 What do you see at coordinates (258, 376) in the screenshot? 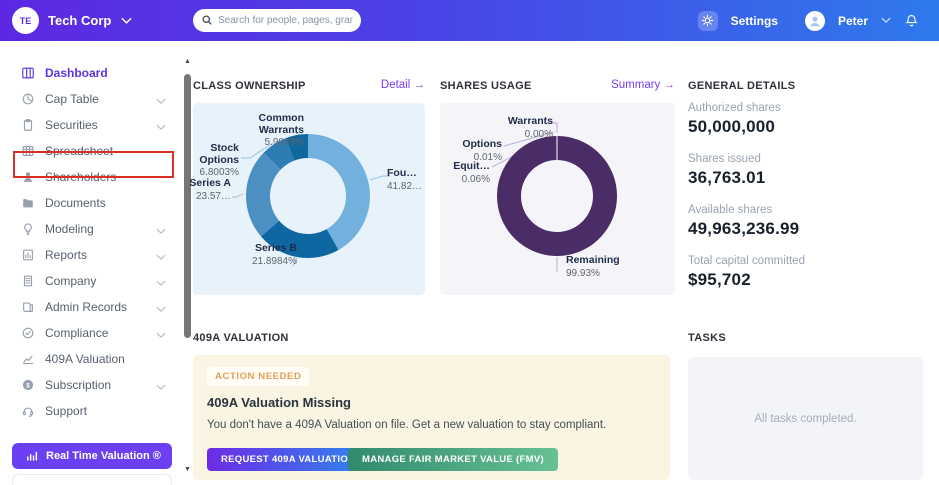
I see `action-needed-badge: ACTION NEEDED` at bounding box center [258, 376].